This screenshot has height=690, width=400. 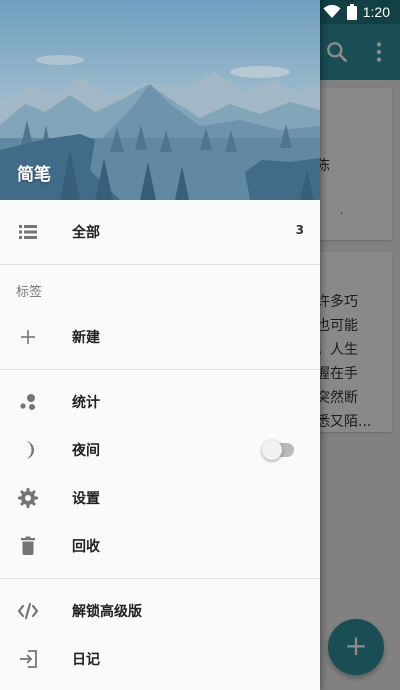 I want to click on trash-icon, so click(x=28, y=545).